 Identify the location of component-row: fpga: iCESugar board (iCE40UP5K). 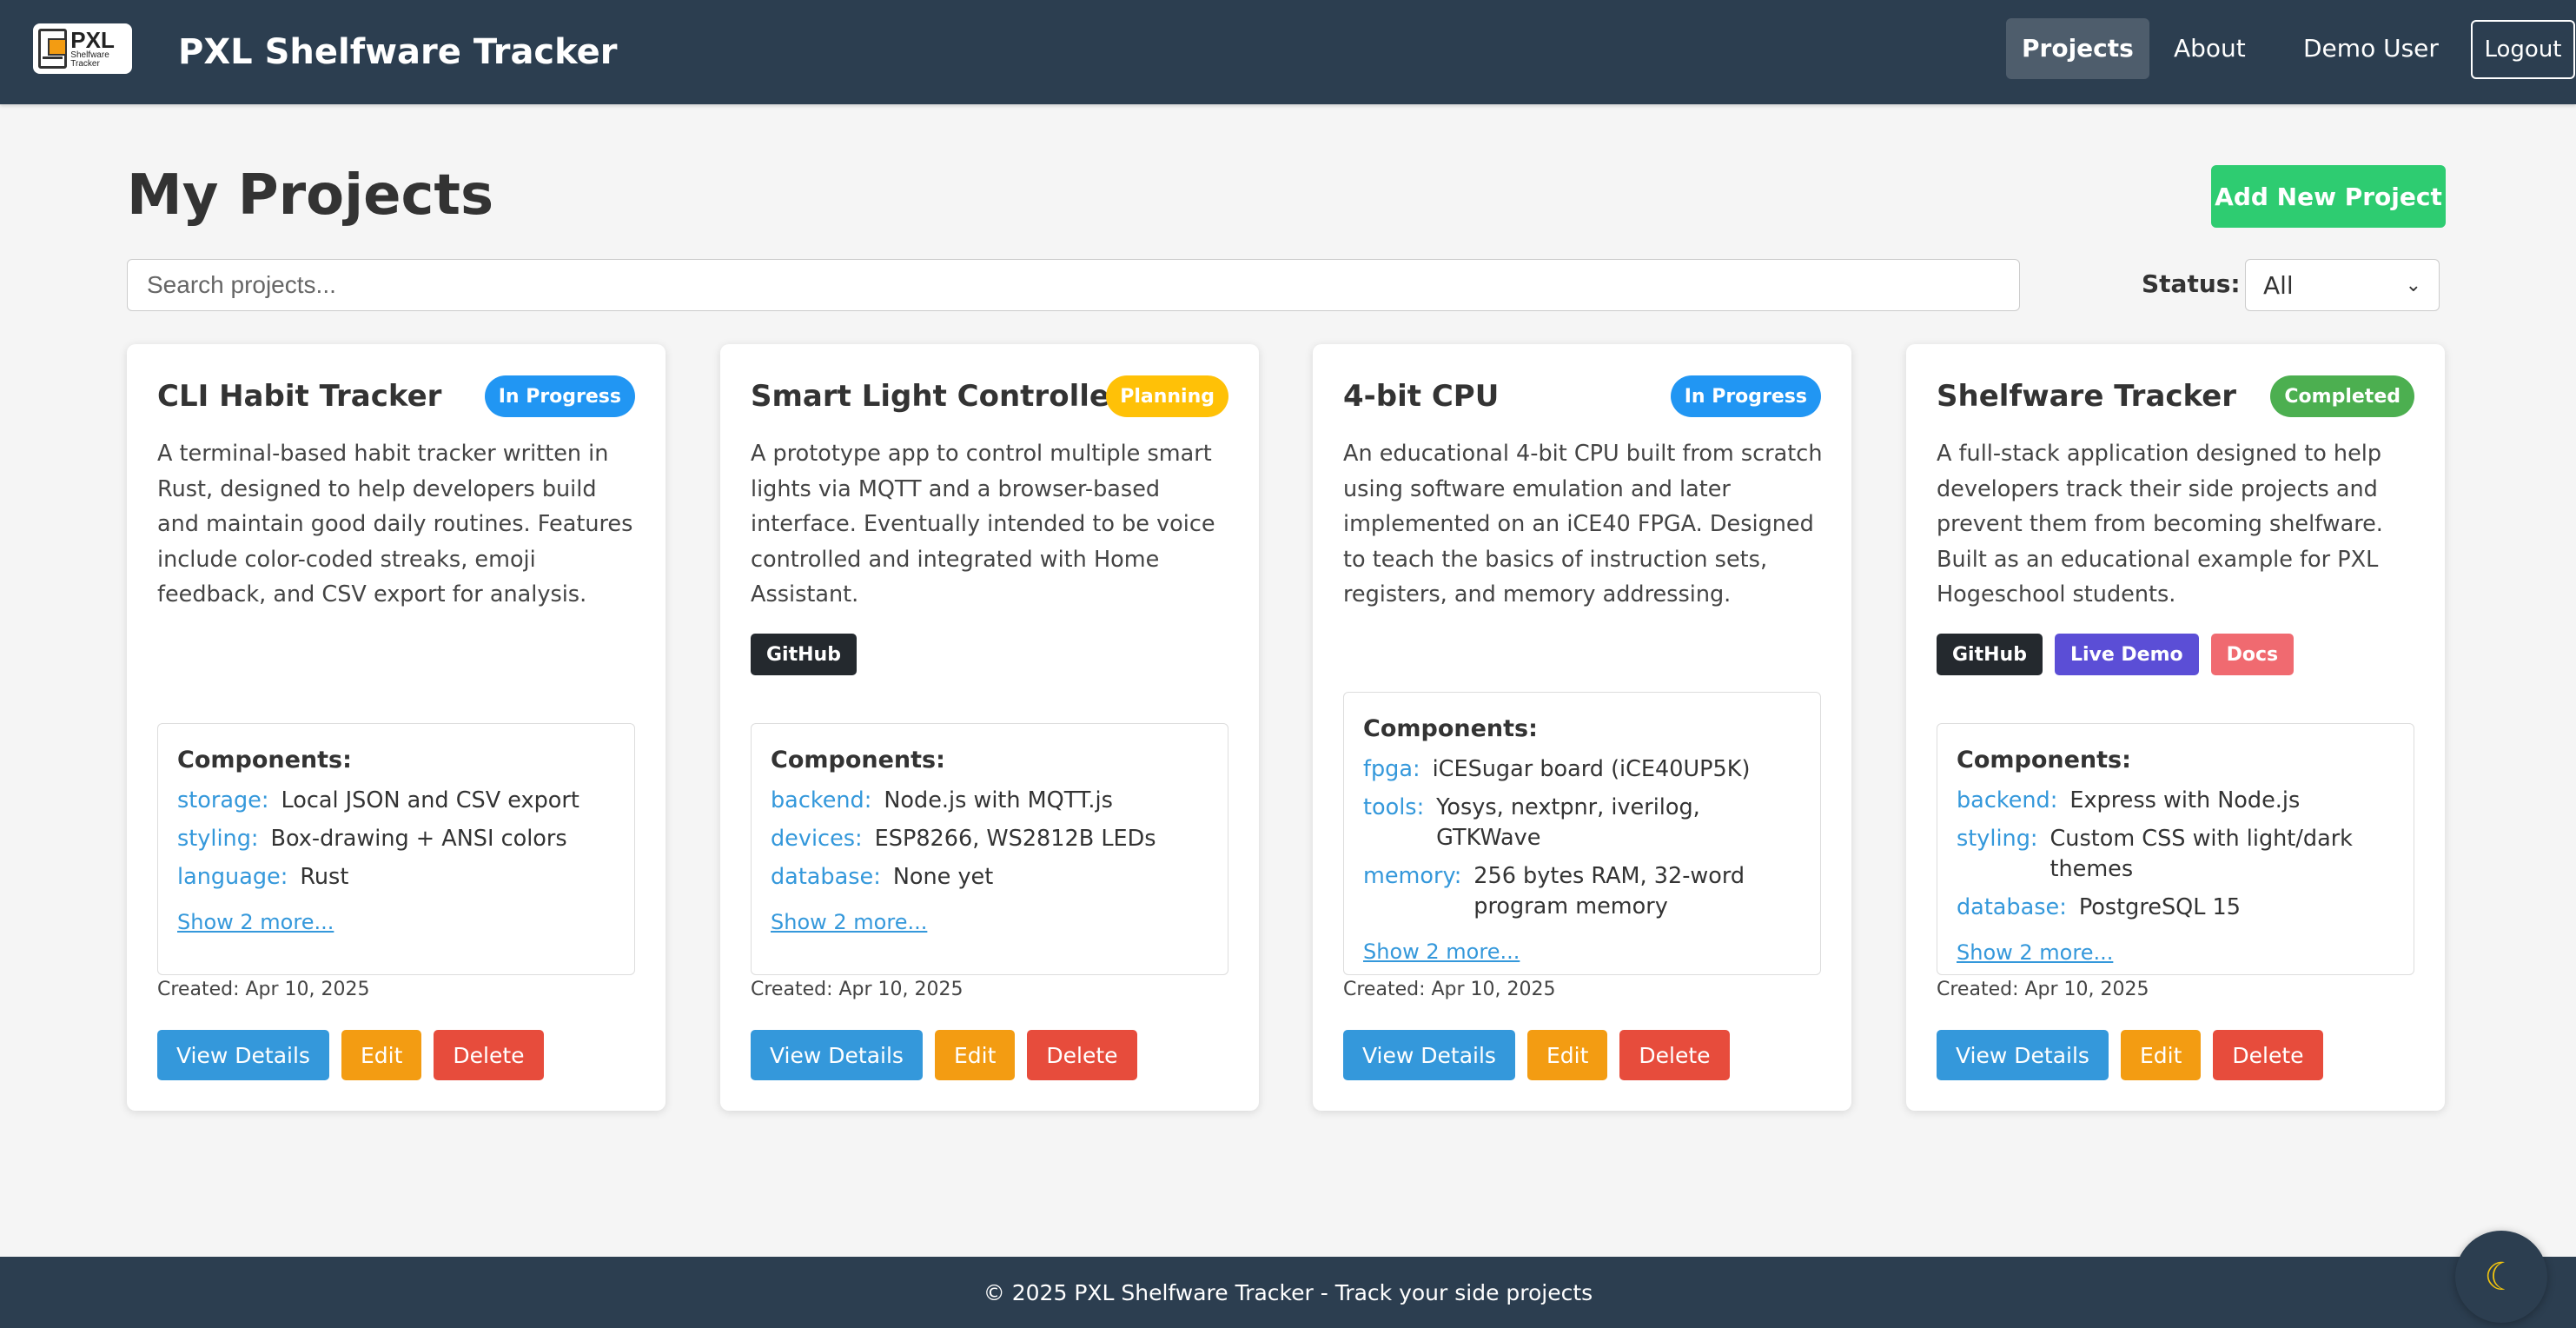
(1582, 770).